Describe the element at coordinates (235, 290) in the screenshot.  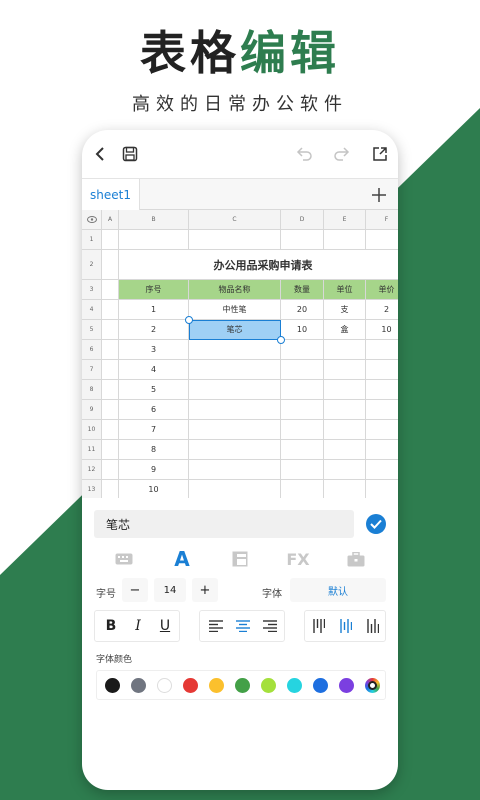
I see `table-header-cell: 物品名称` at that location.